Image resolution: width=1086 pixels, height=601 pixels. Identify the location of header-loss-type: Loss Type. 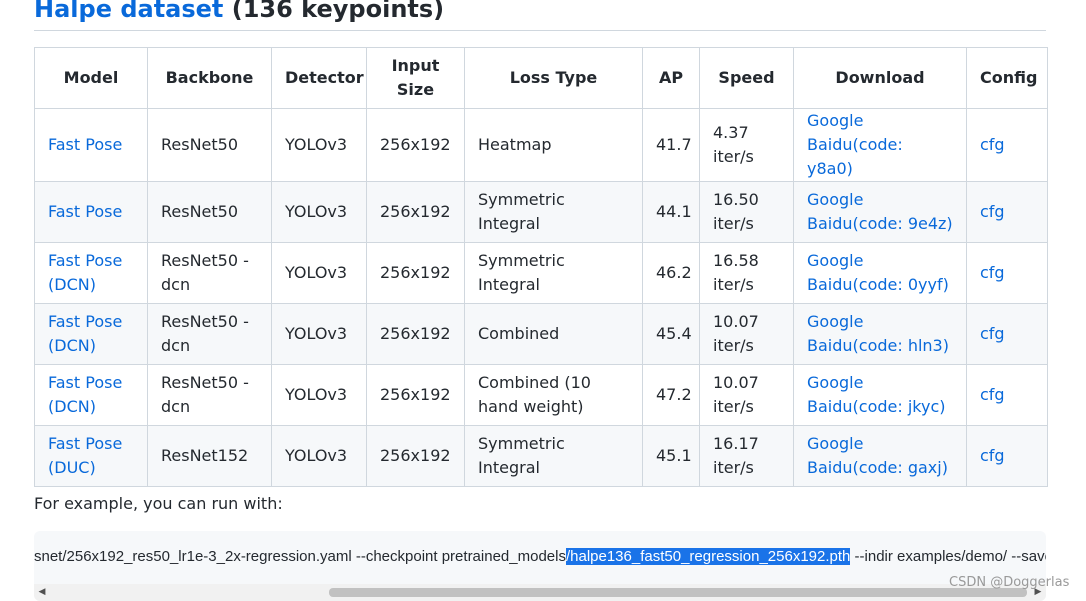
(553, 78).